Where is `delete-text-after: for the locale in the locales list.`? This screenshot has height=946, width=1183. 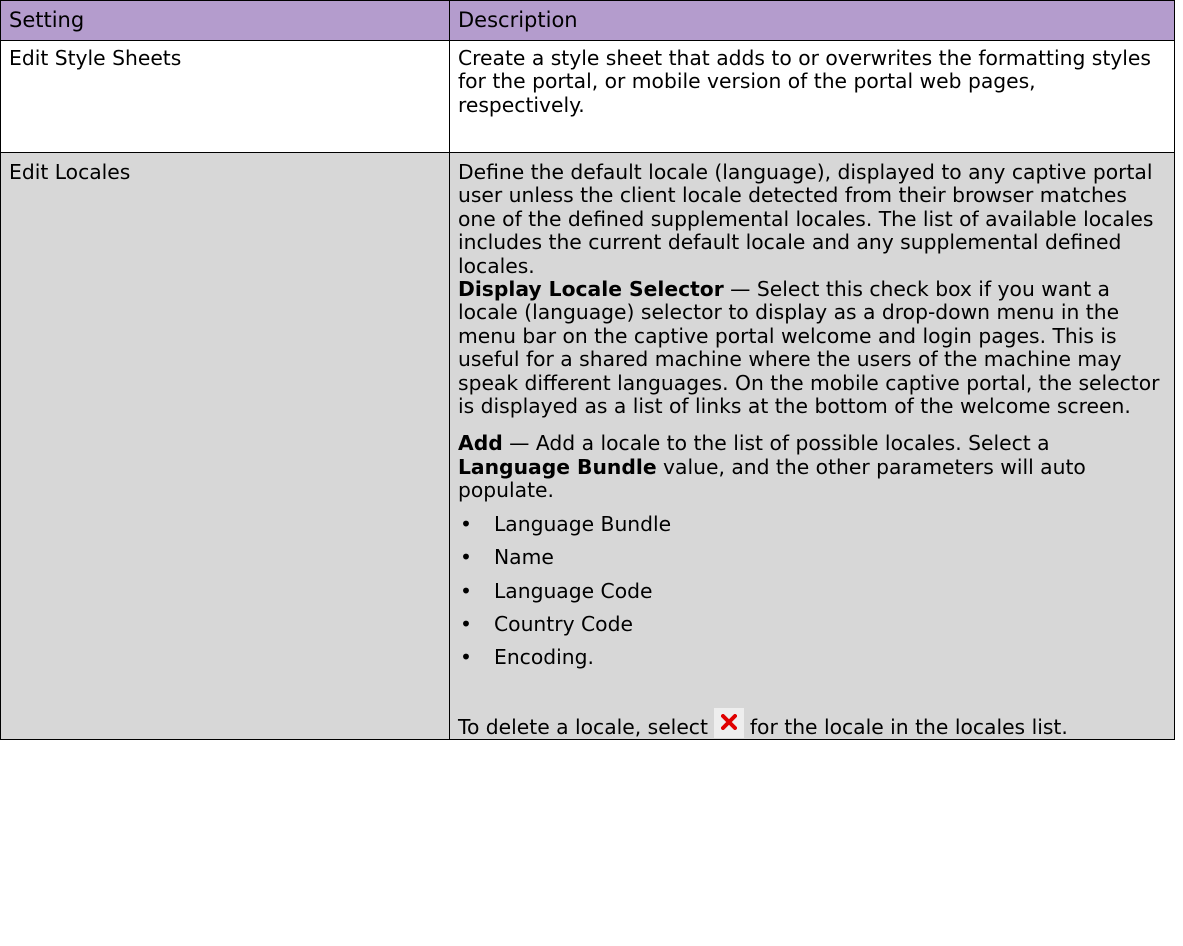
delete-text-after: for the locale in the locales list. is located at coordinates (908, 726).